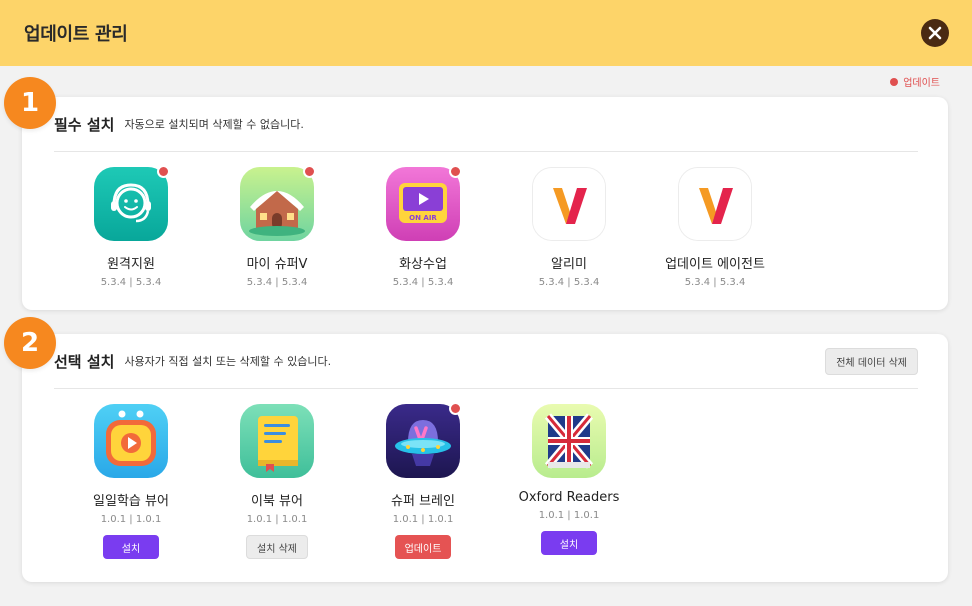 The width and height of the screenshot is (972, 606). Describe the element at coordinates (569, 441) in the screenshot. I see `union-flag-book-icon` at that location.